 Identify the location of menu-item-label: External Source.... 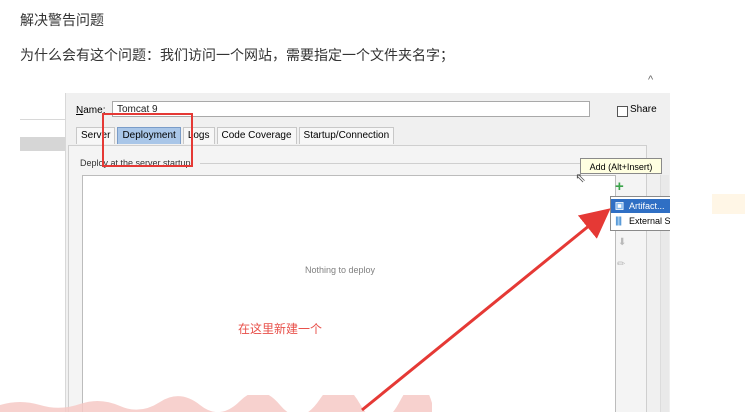
(649, 221).